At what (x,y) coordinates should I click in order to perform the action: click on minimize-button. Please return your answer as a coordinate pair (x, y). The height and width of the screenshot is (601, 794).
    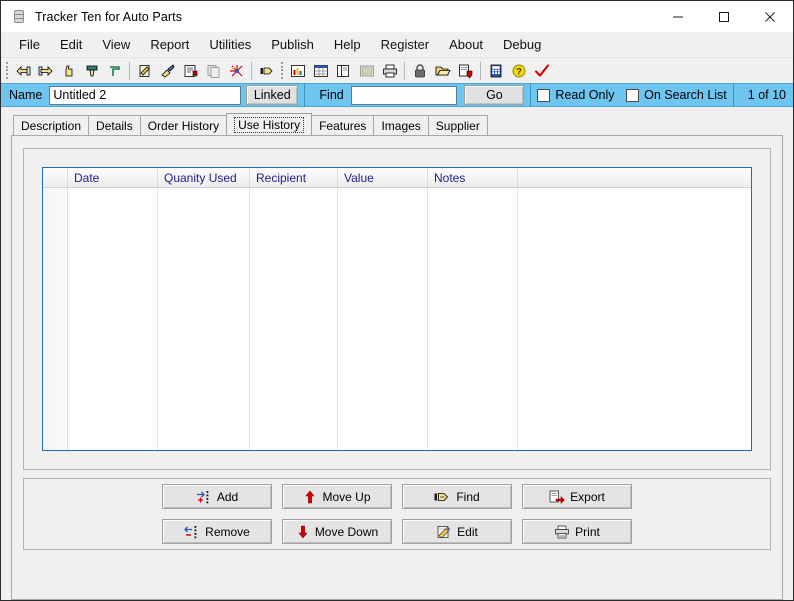
    Looking at the image, I should click on (678, 16).